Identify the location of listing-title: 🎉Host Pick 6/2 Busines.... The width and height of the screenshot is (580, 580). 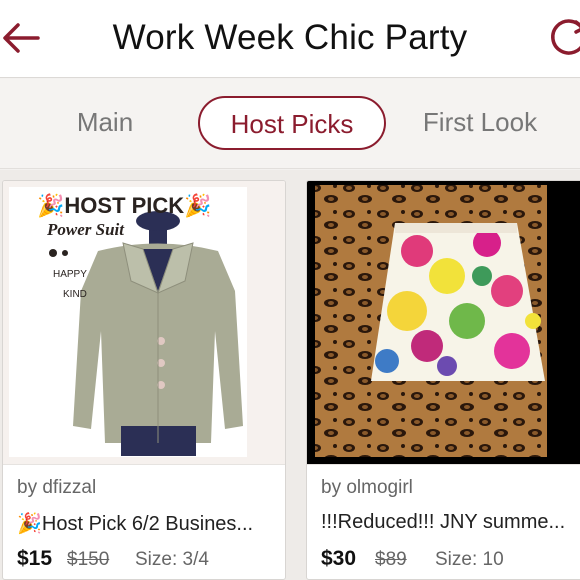
(151, 523).